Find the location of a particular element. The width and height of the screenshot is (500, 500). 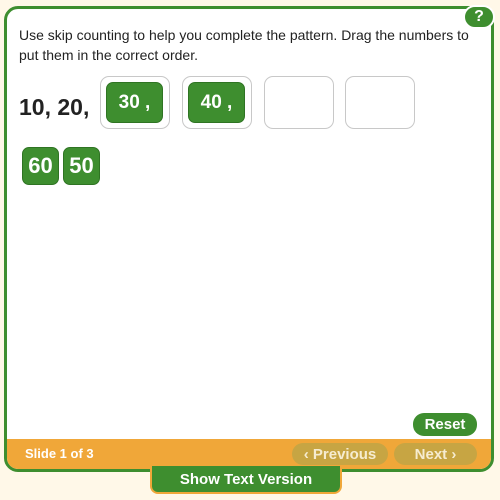

placed-number-tile: 40 , is located at coordinates (216, 102).